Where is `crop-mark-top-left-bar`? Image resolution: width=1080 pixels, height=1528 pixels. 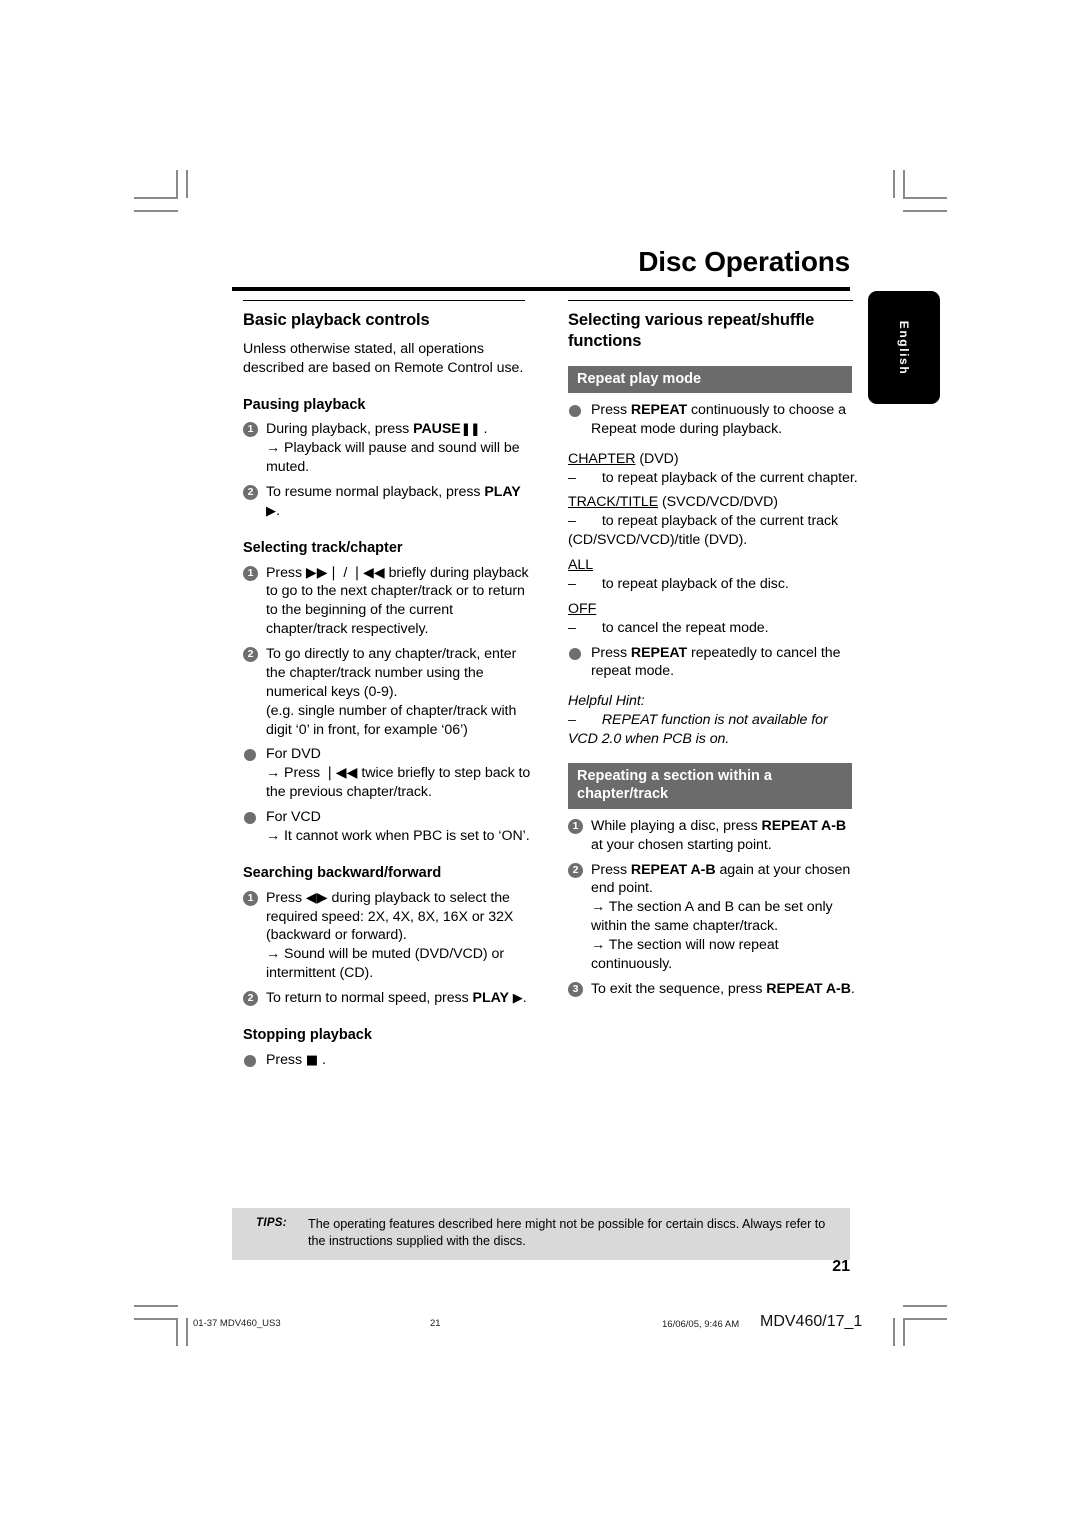 crop-mark-top-left-bar is located at coordinates (187, 184).